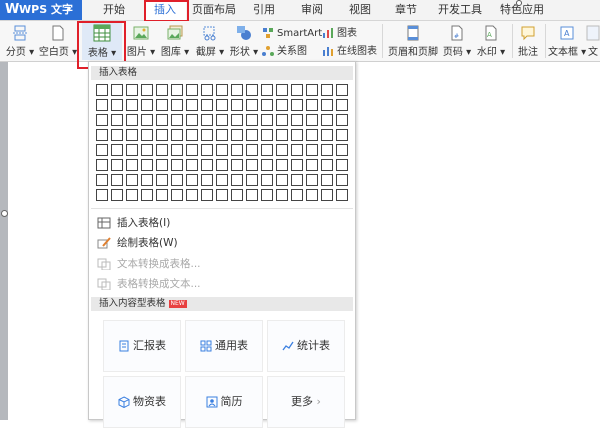 The image size is (600, 428). What do you see at coordinates (292, 34) in the screenshot?
I see `smartart-button: SmartArt` at bounding box center [292, 34].